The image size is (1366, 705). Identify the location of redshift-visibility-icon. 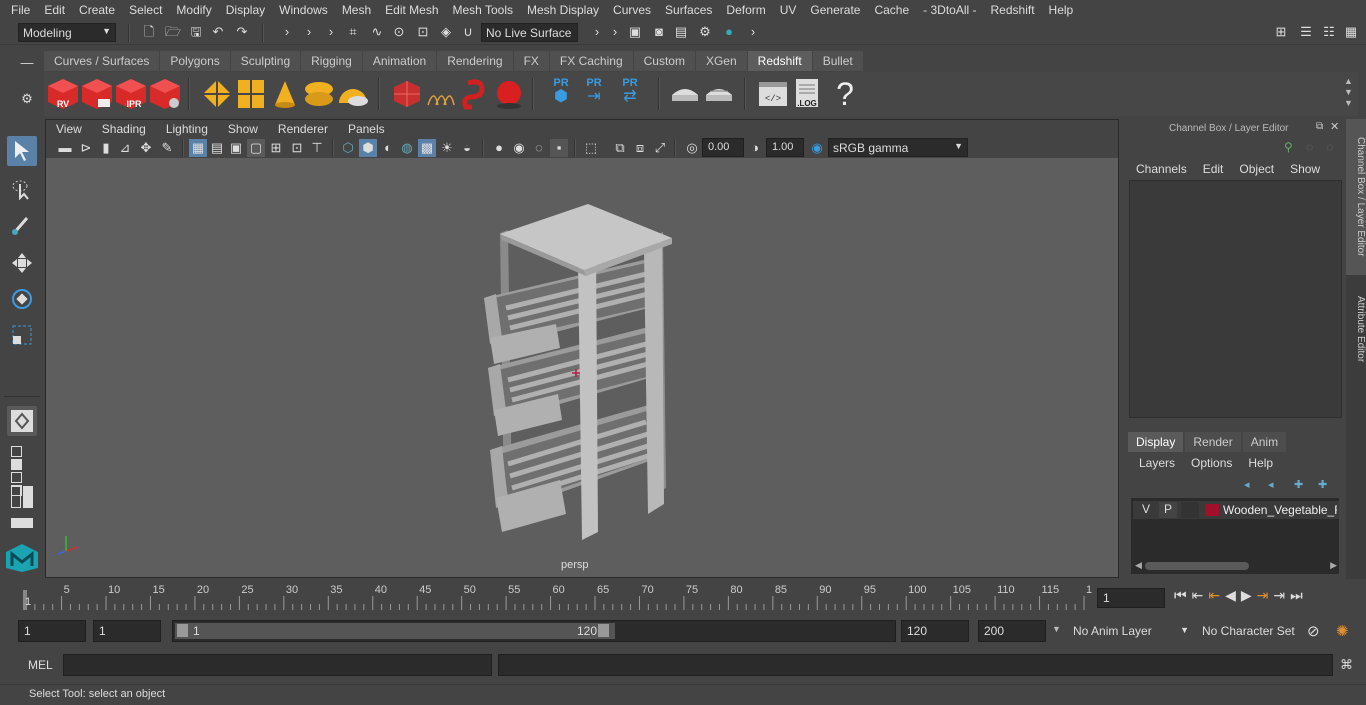
(251, 94).